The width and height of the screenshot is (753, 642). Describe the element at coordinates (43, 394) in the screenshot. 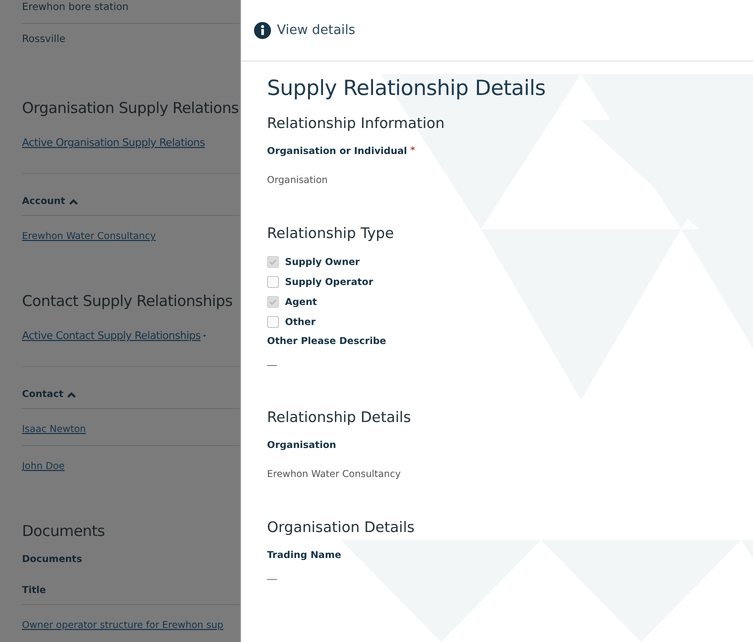

I see `column-header: Contact` at that location.